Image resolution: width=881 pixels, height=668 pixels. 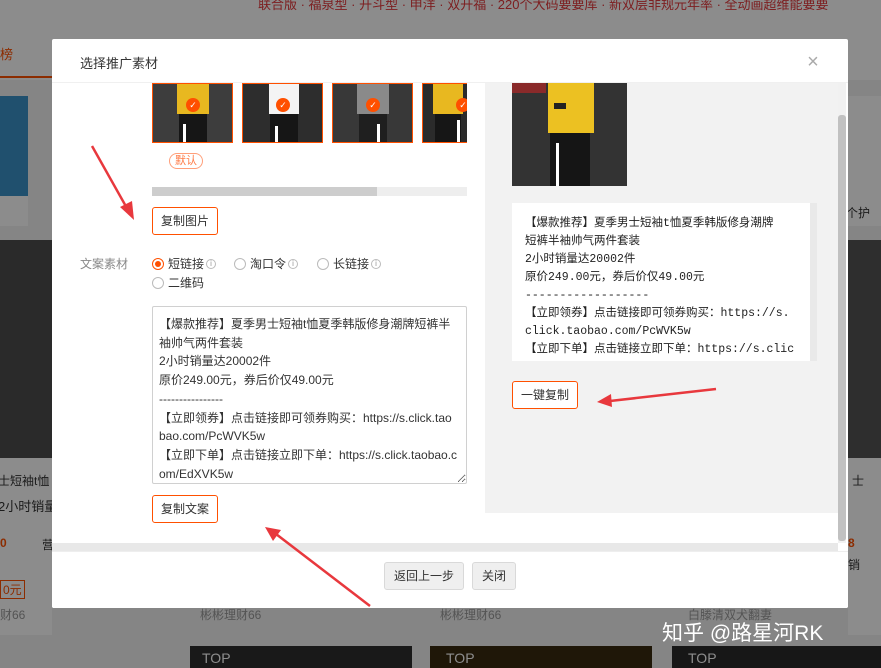 I want to click on preview-scrollbar, so click(x=813, y=282).